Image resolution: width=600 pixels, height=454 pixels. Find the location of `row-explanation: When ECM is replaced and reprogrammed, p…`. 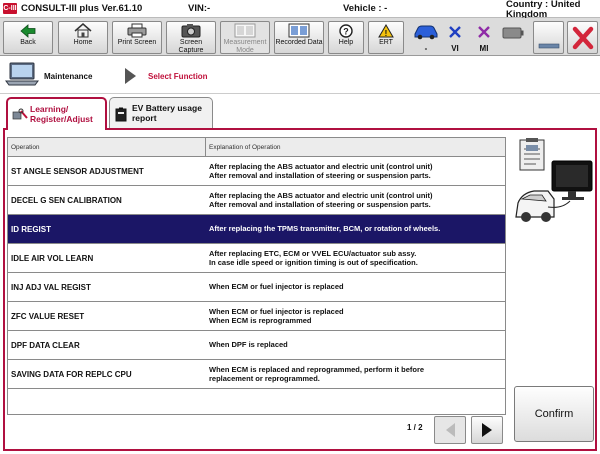

row-explanation: When ECM is replaced and reprogrammed, p… is located at coordinates (317, 374).